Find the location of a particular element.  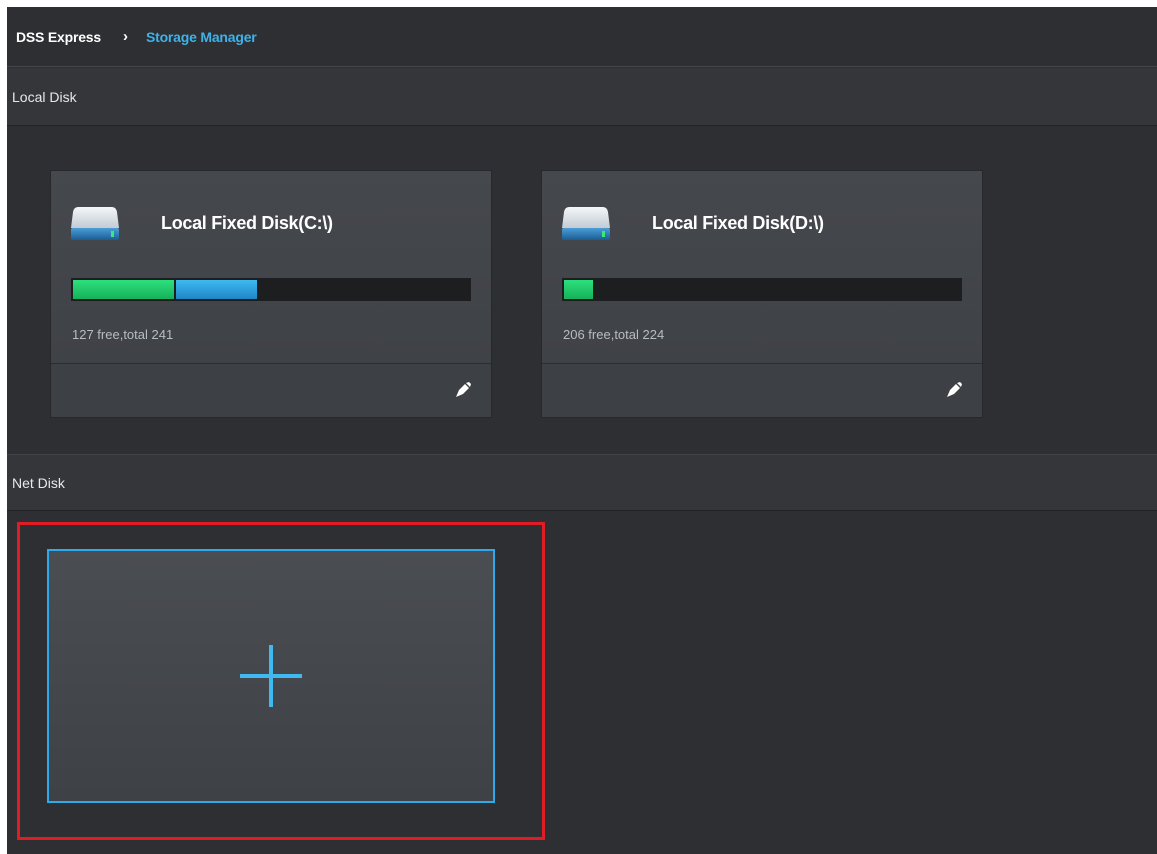

disk-name: Local Fixed Disk(D:\) is located at coordinates (738, 223).